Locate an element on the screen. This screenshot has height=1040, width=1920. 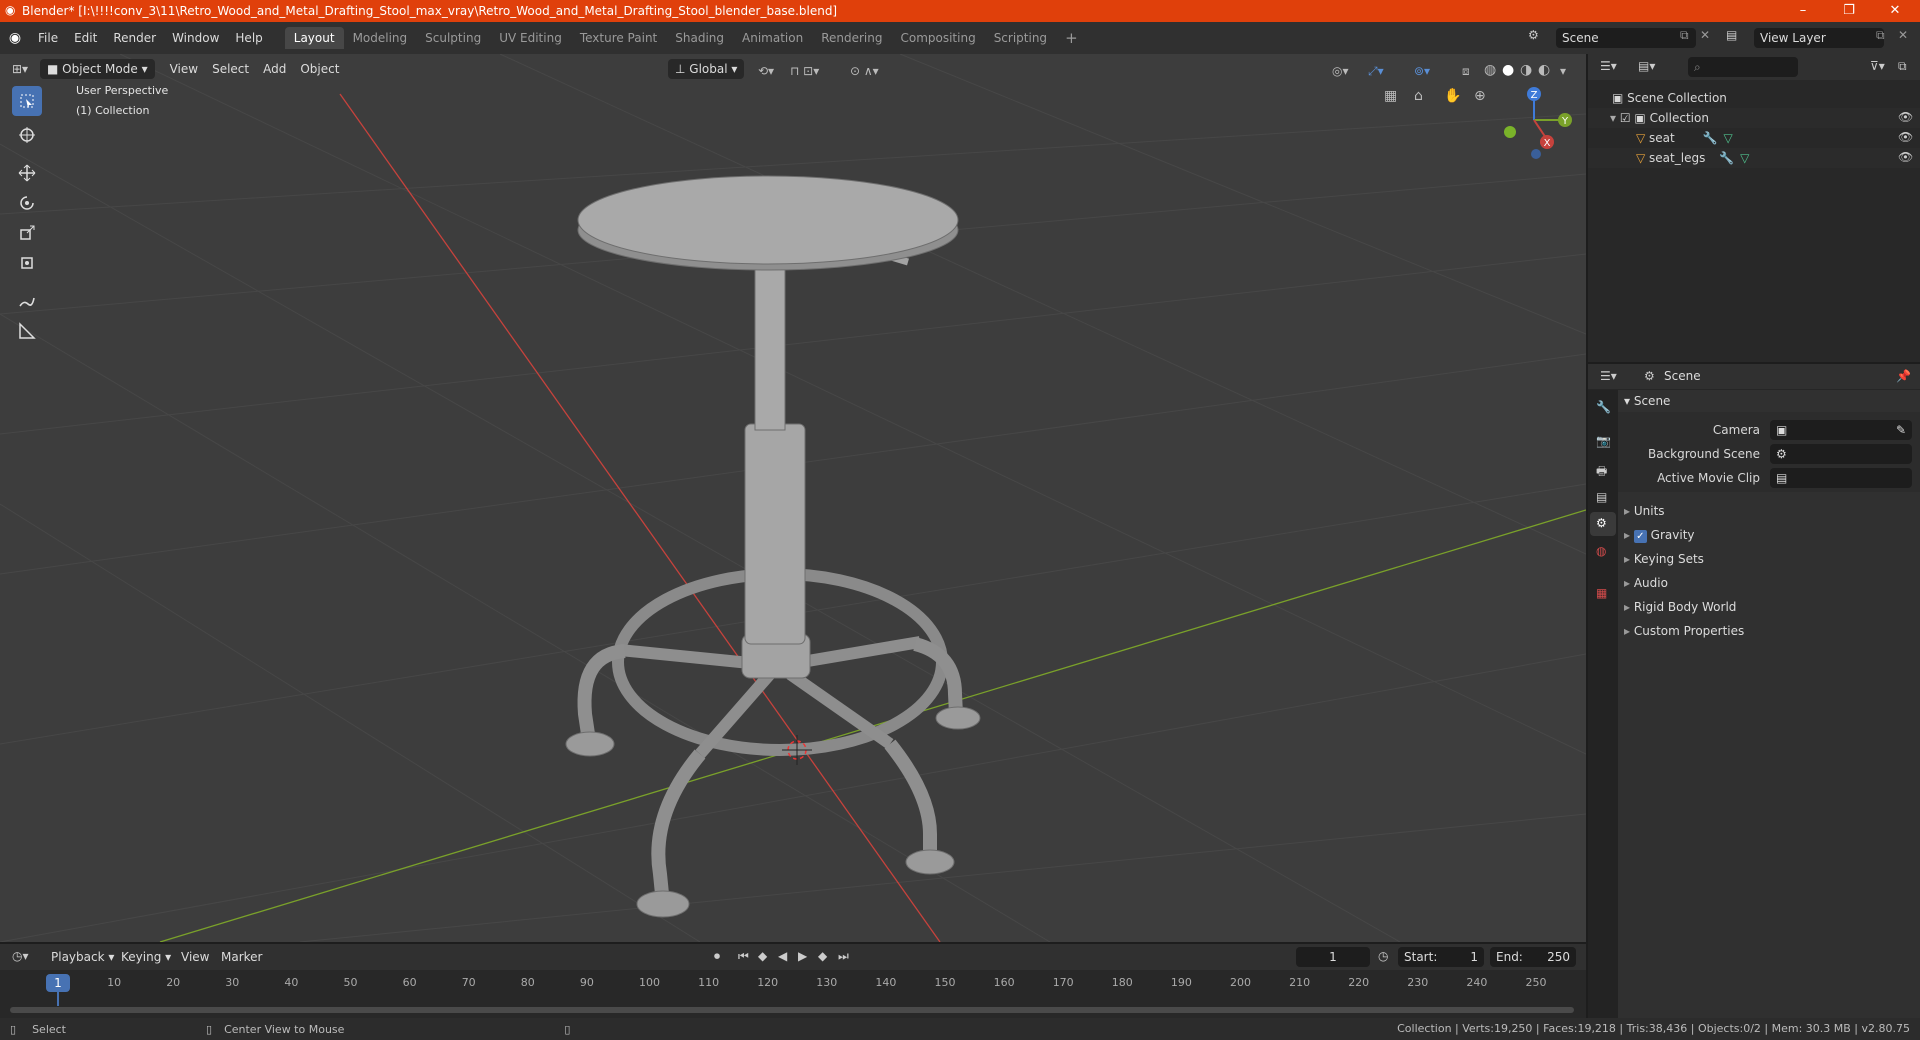
tab-layout: Layout is located at coordinates (314, 38).